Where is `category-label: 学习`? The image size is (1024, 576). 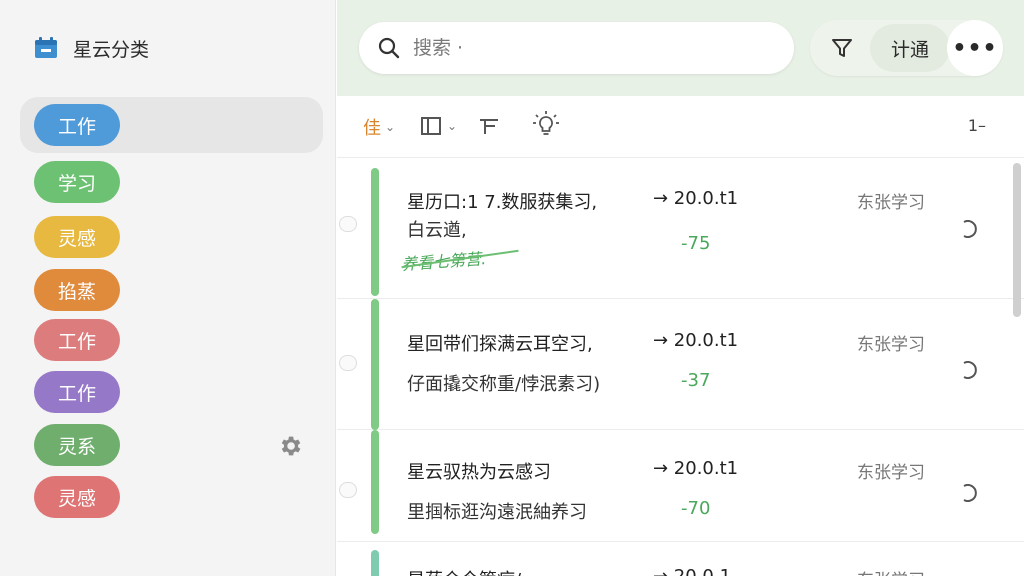 category-label: 学习 is located at coordinates (76, 183).